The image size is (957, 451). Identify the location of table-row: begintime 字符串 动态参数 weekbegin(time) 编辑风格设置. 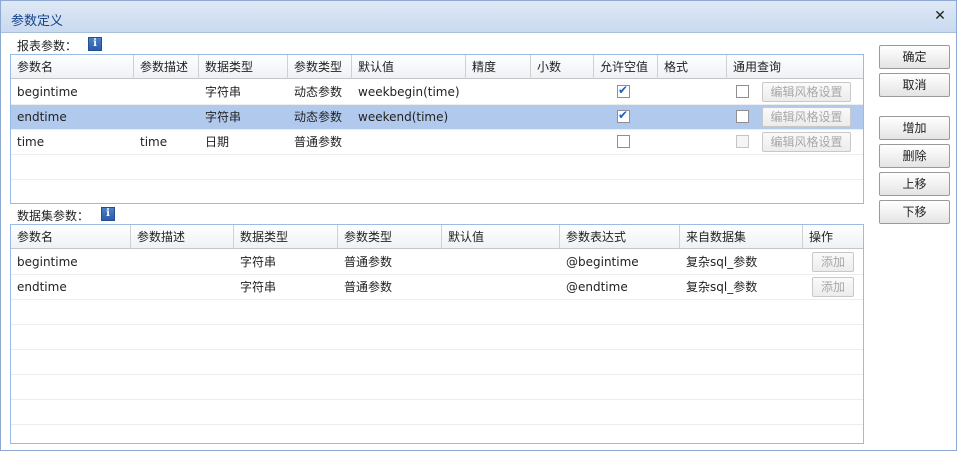
(437, 92).